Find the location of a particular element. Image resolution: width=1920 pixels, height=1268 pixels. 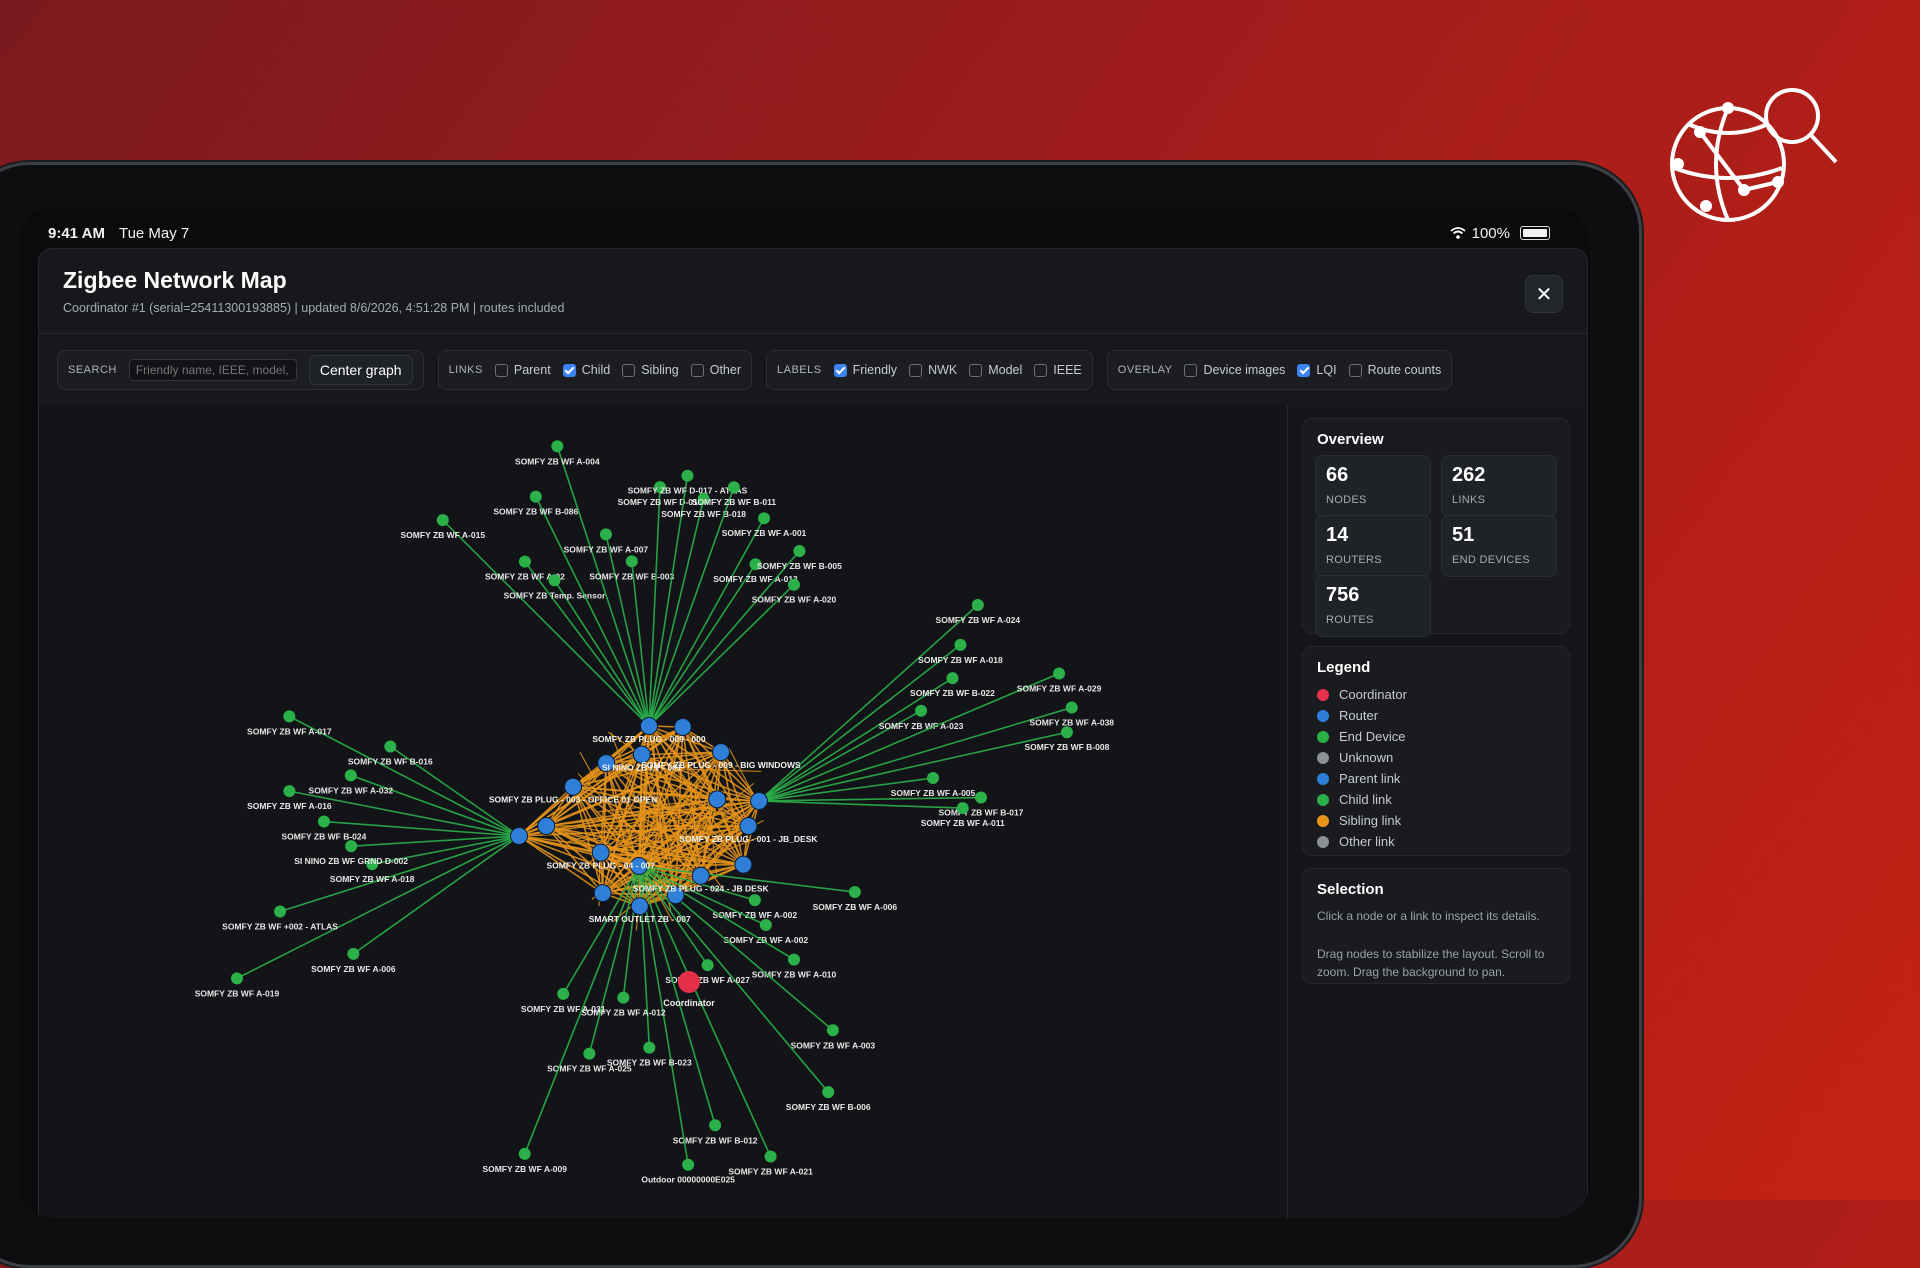

node-label: SOMFY ZB WF A-001 is located at coordinates (764, 533).